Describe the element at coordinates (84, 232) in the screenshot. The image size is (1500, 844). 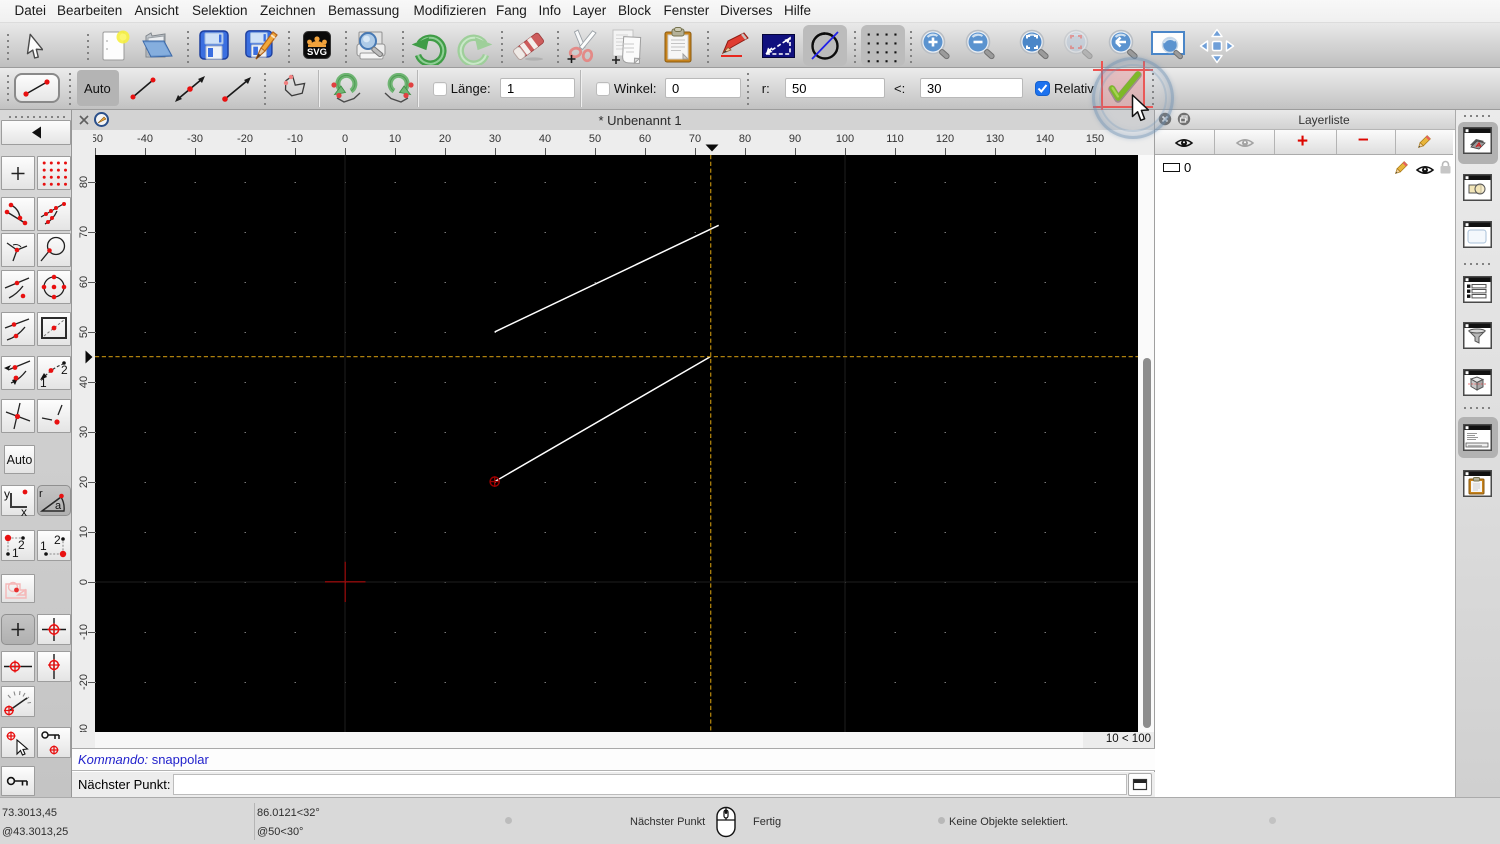
I see `svg-text: 70` at that location.